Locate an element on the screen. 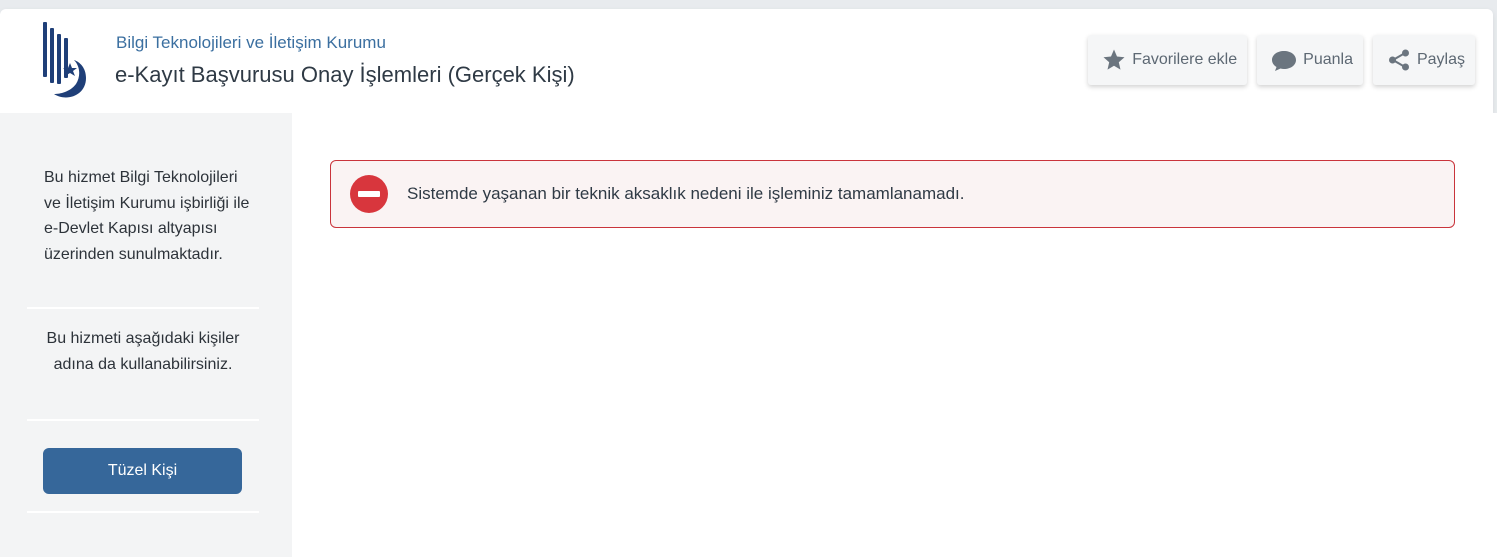 The height and width of the screenshot is (557, 1497). favorite-button: Favorilere ekle is located at coordinates (1168, 60).